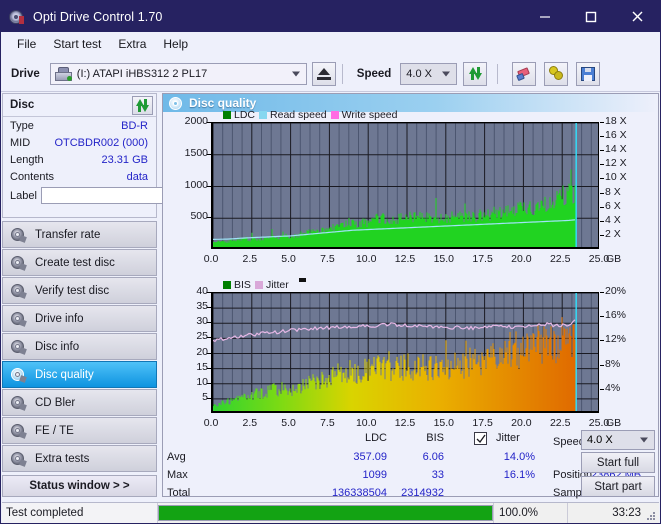 This screenshot has width=661, height=524. I want to click on erase-button, so click(524, 73).